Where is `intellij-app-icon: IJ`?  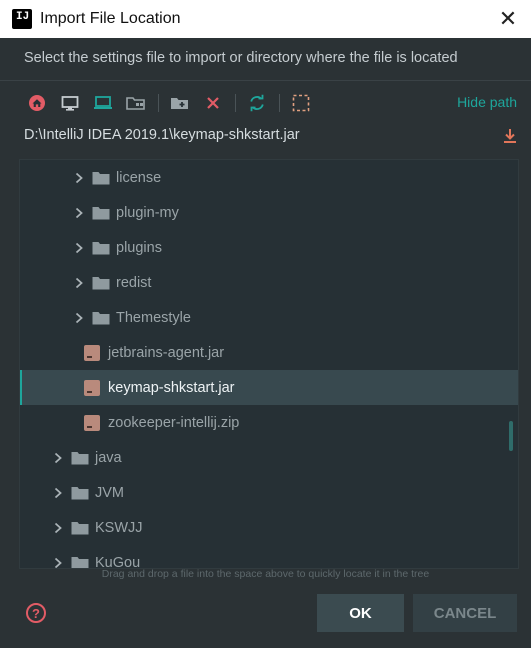 intellij-app-icon: IJ is located at coordinates (20, 17).